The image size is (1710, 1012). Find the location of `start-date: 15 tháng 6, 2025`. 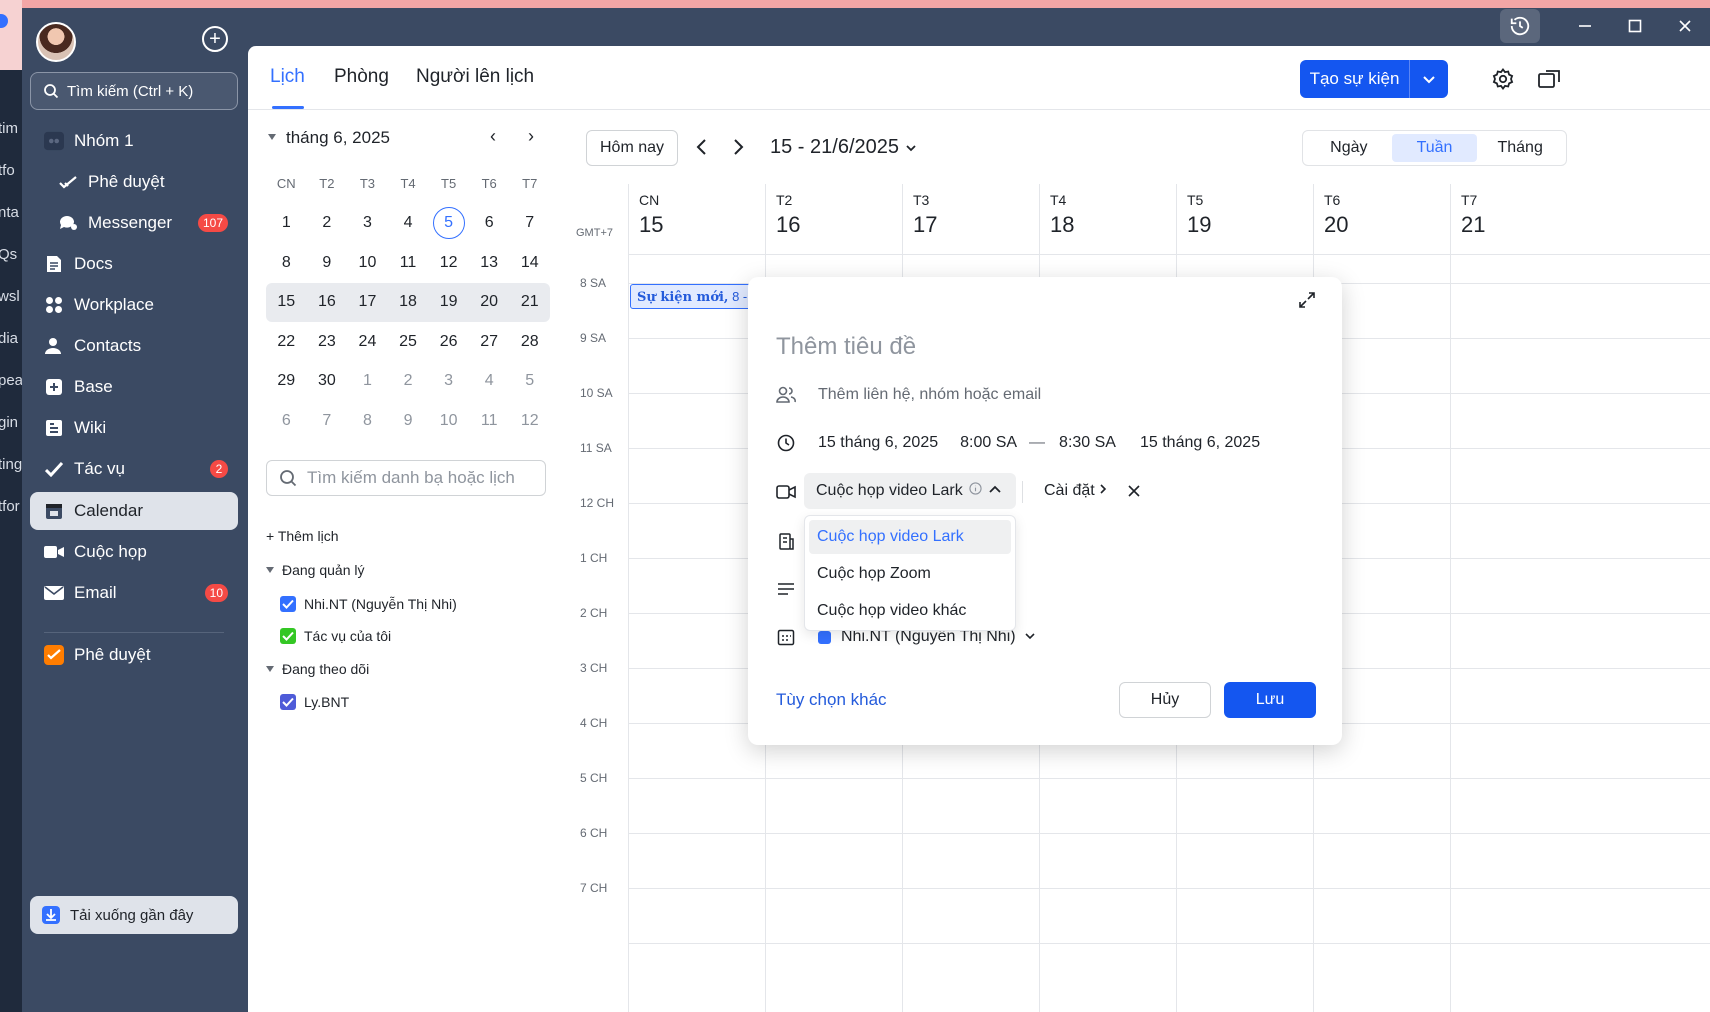

start-date: 15 tháng 6, 2025 is located at coordinates (878, 443).